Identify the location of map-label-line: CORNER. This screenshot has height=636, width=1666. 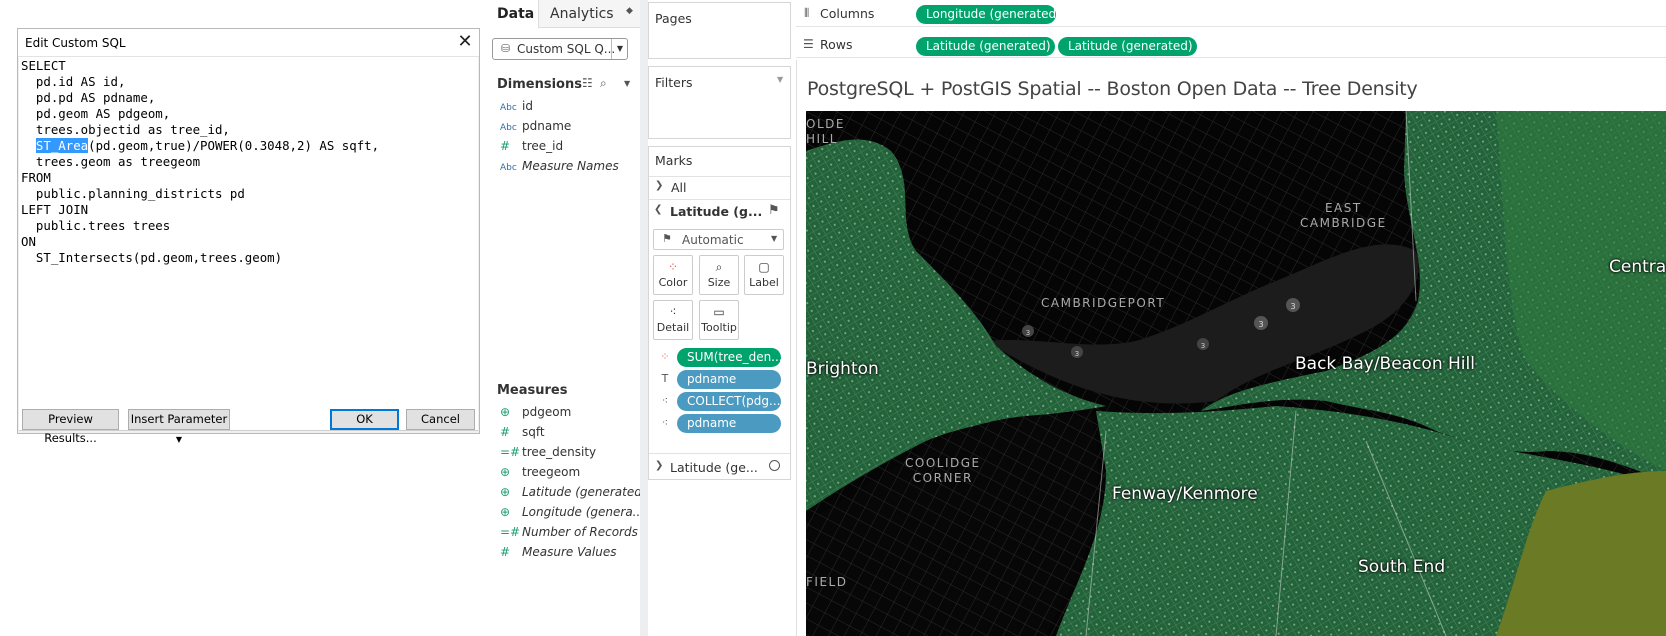
(942, 478).